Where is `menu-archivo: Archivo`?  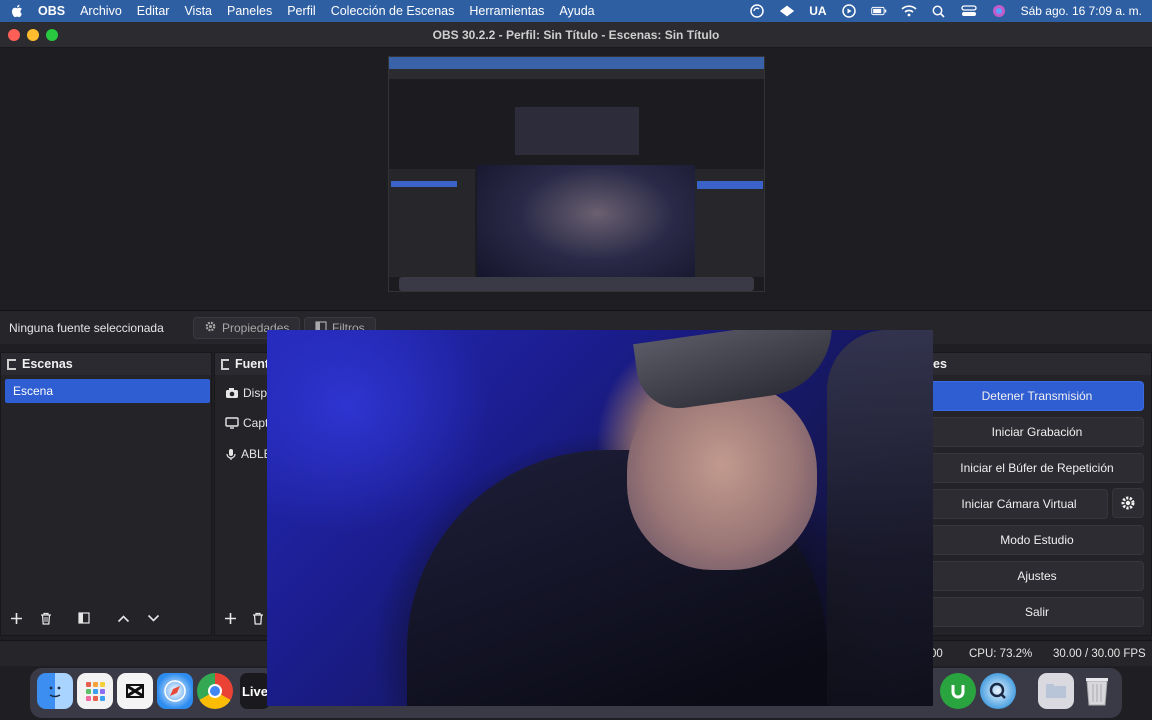 menu-archivo: Archivo is located at coordinates (101, 11).